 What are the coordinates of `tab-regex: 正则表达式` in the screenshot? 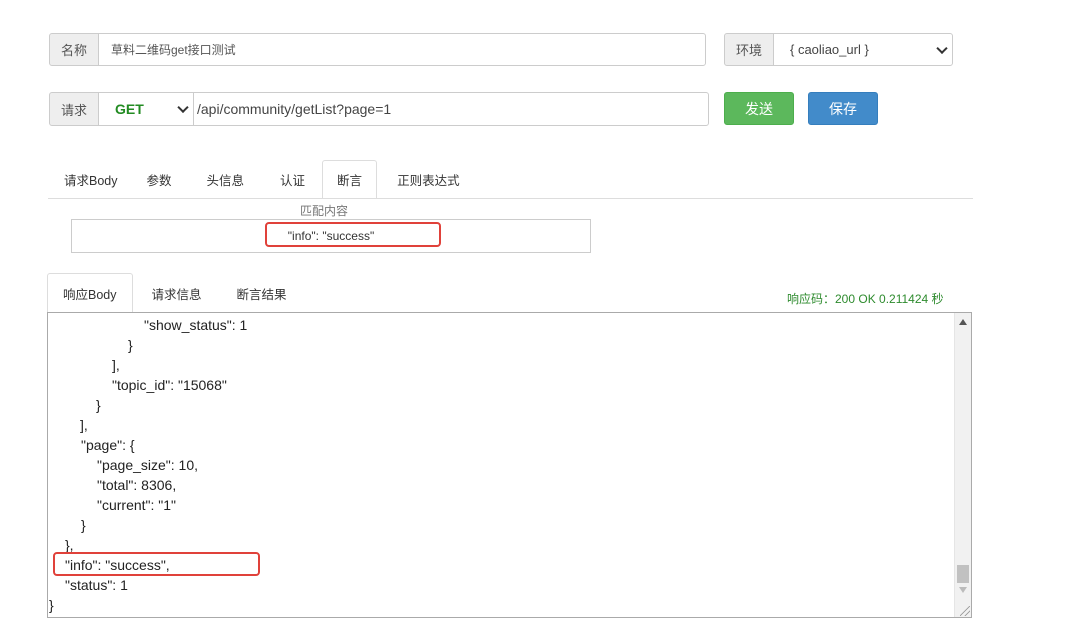 It's located at (426, 179).